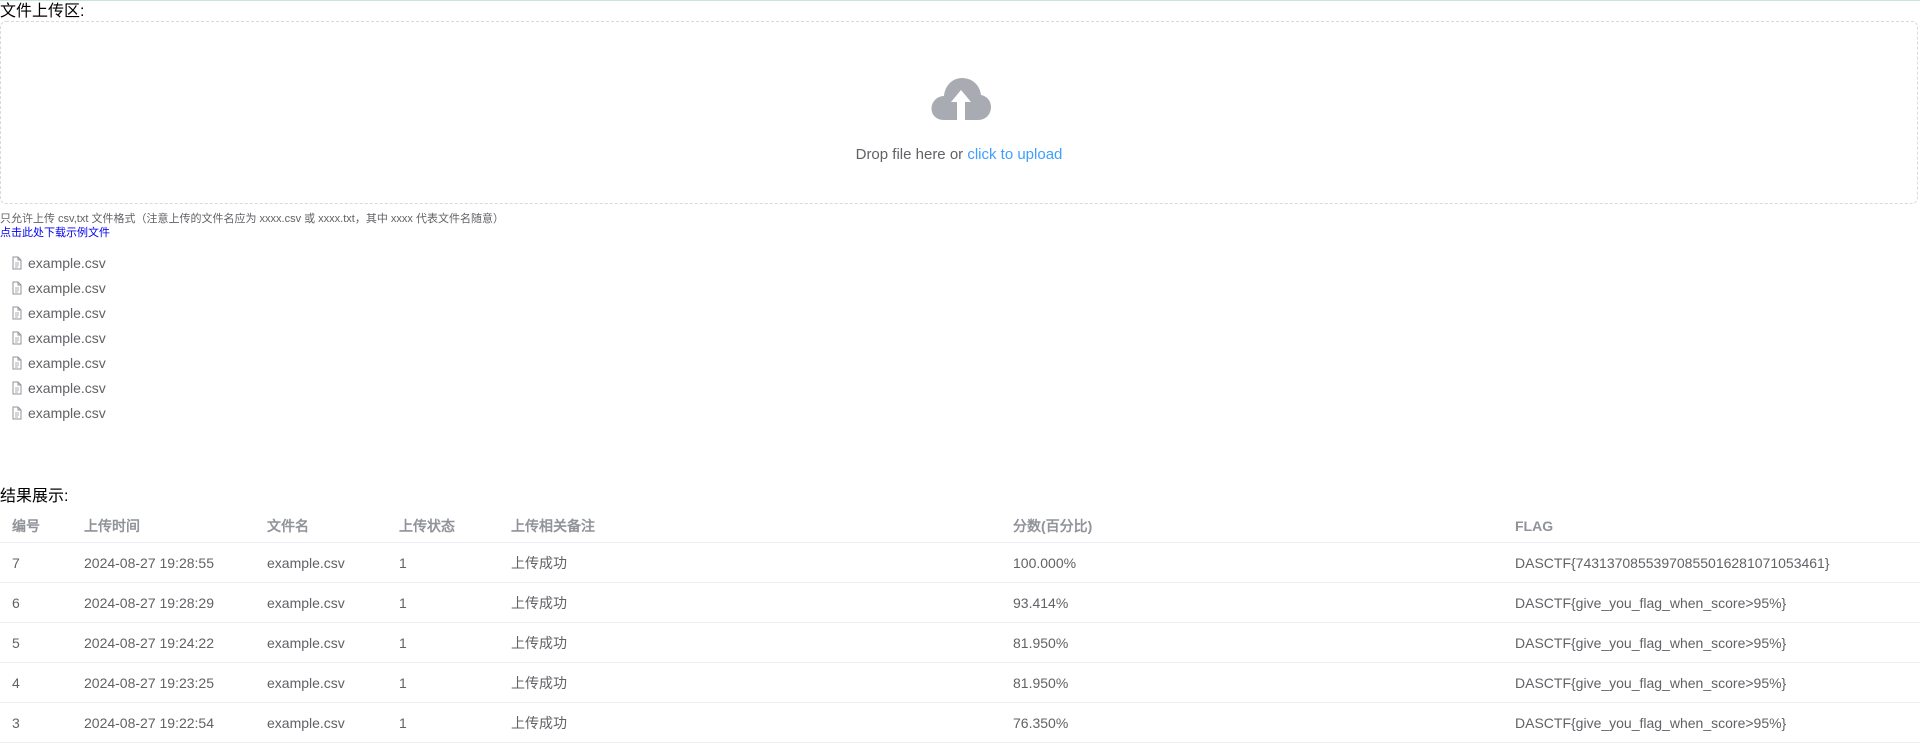 The image size is (1920, 746). Describe the element at coordinates (55, 233) in the screenshot. I see `download-example-link: 点击此处下载示例文件` at that location.